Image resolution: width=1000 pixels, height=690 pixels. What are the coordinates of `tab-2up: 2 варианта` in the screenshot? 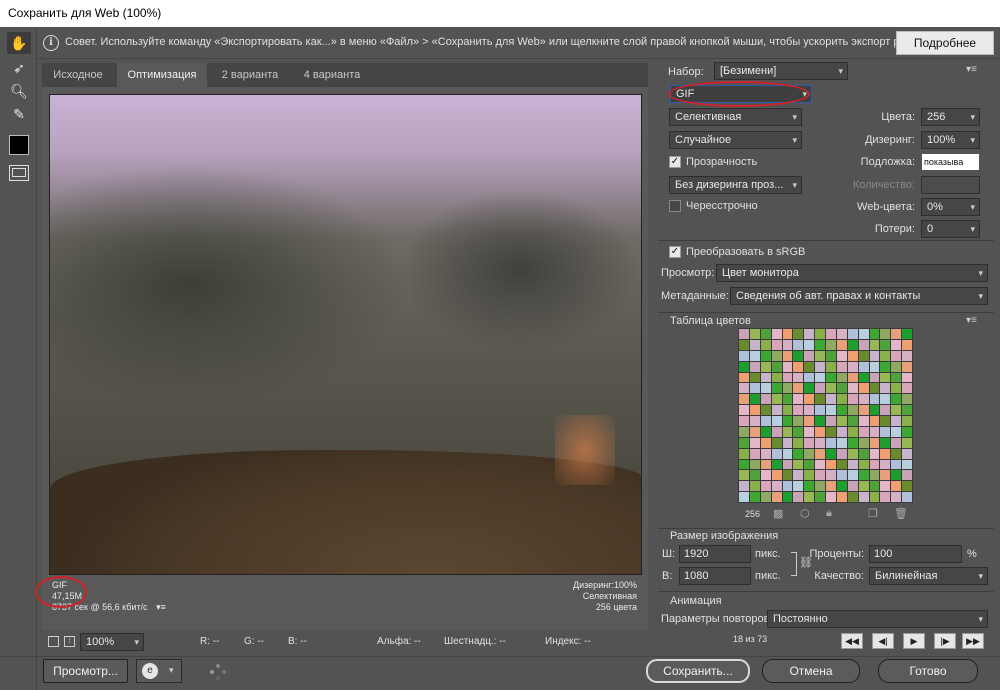 It's located at (250, 75).